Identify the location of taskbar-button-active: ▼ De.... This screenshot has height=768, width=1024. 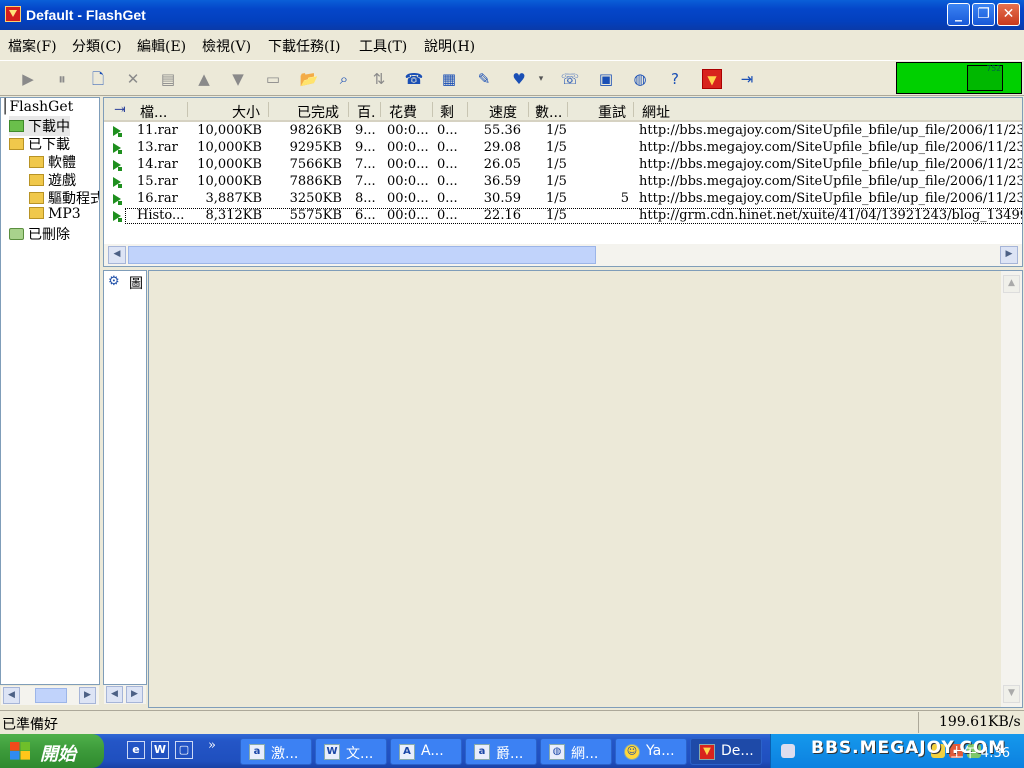
(726, 751).